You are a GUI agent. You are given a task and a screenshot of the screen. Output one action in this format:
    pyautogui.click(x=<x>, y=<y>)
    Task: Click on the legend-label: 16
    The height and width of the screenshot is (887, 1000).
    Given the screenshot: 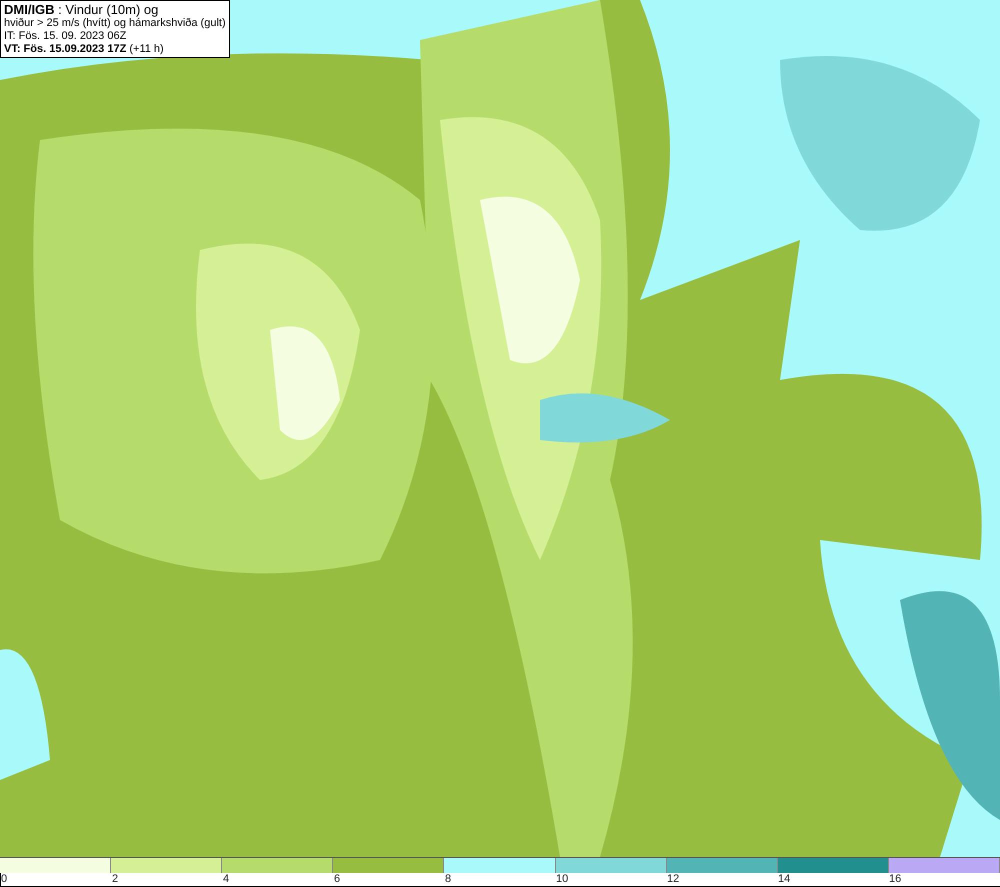 What is the action you would take?
    pyautogui.click(x=895, y=879)
    